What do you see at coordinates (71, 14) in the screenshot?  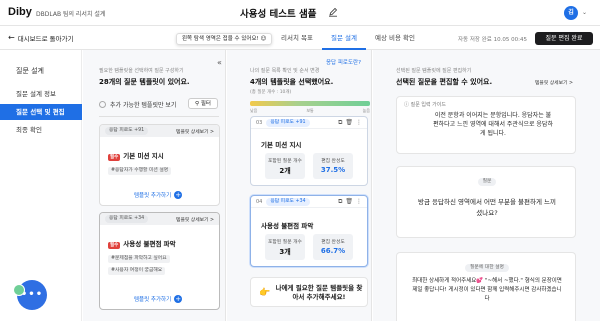 I see `workspace-name: DBDLAB 팀의 리서치 설계` at bounding box center [71, 14].